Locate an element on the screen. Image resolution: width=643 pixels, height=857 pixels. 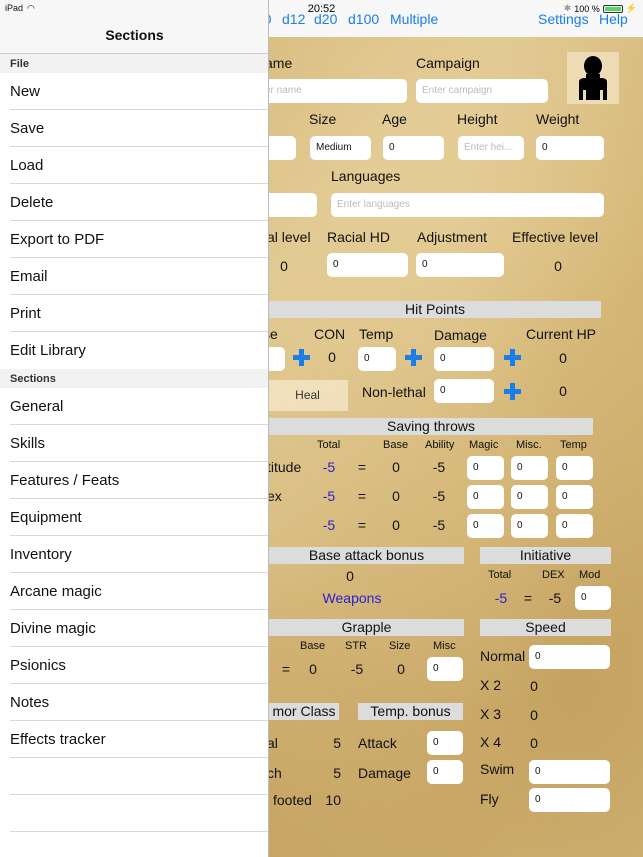
size-select: Medium is located at coordinates (340, 148).